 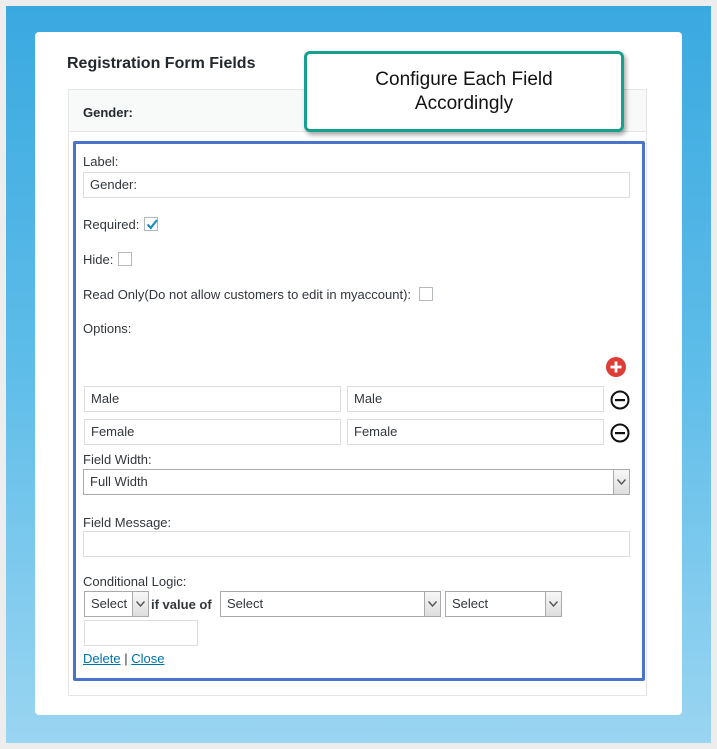 I want to click on delete-link: Delete, so click(x=102, y=658).